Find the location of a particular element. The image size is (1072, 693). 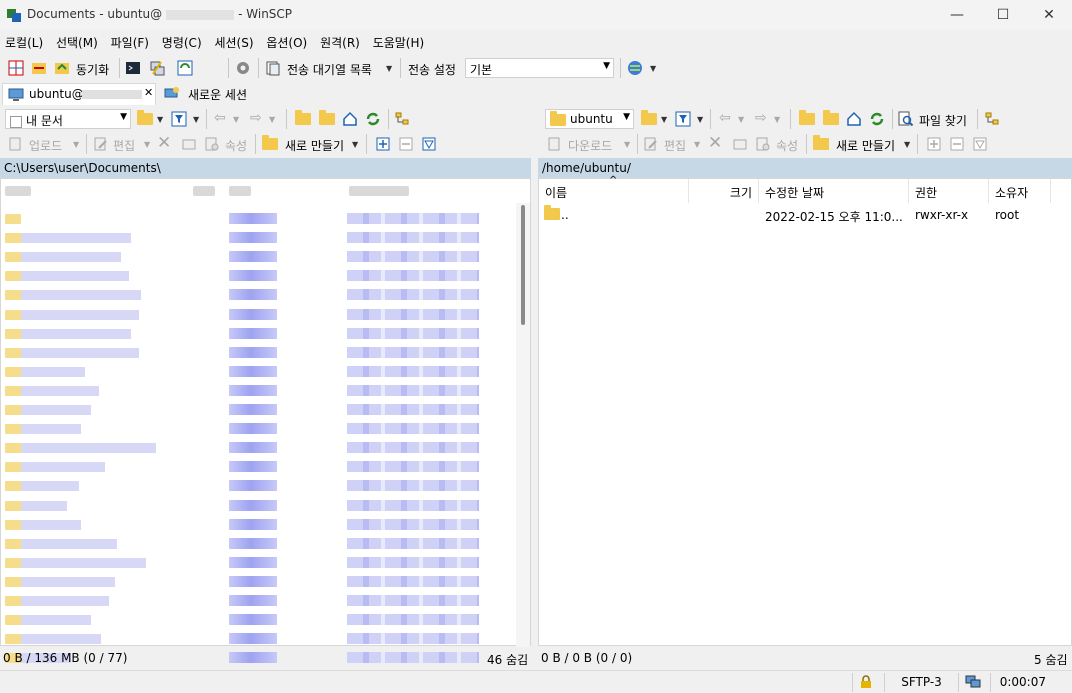

deselect-icon is located at coordinates (406, 144).